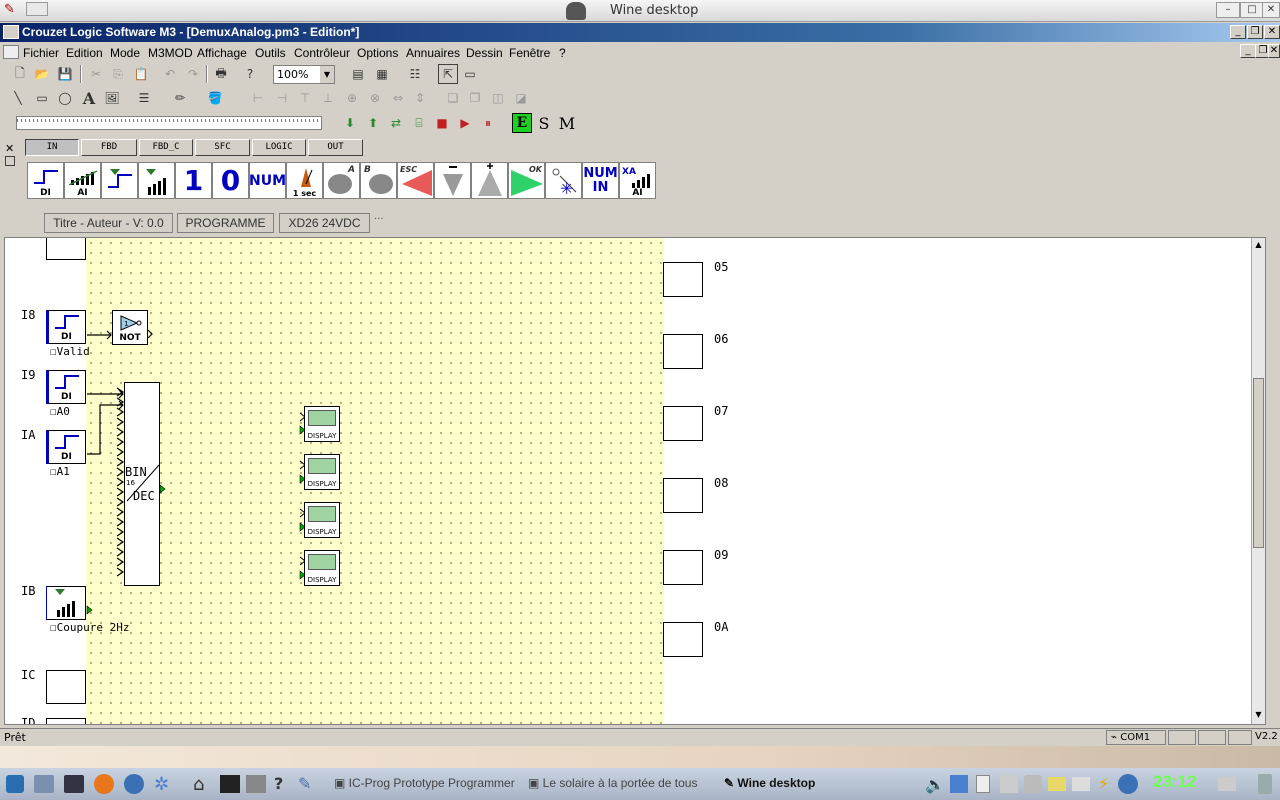  What do you see at coordinates (65, 98) in the screenshot?
I see `ellipse-tool-icon: ◯` at bounding box center [65, 98].